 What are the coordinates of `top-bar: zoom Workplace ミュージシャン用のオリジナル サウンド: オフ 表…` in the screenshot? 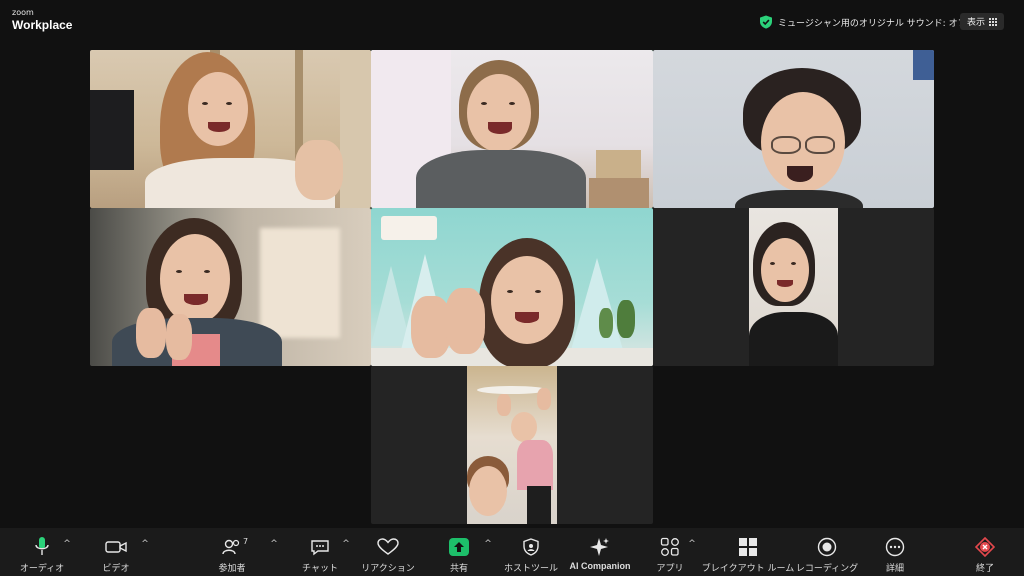 It's located at (512, 22).